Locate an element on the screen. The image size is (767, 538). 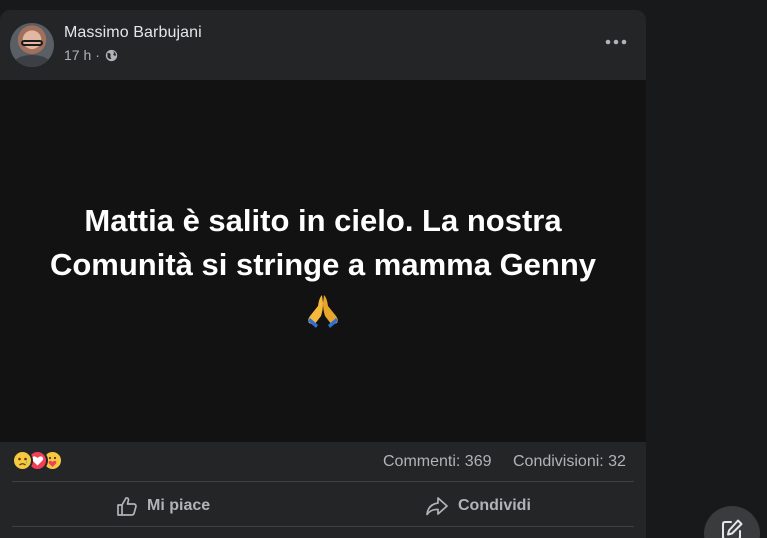
more-options-button is located at coordinates (616, 42).